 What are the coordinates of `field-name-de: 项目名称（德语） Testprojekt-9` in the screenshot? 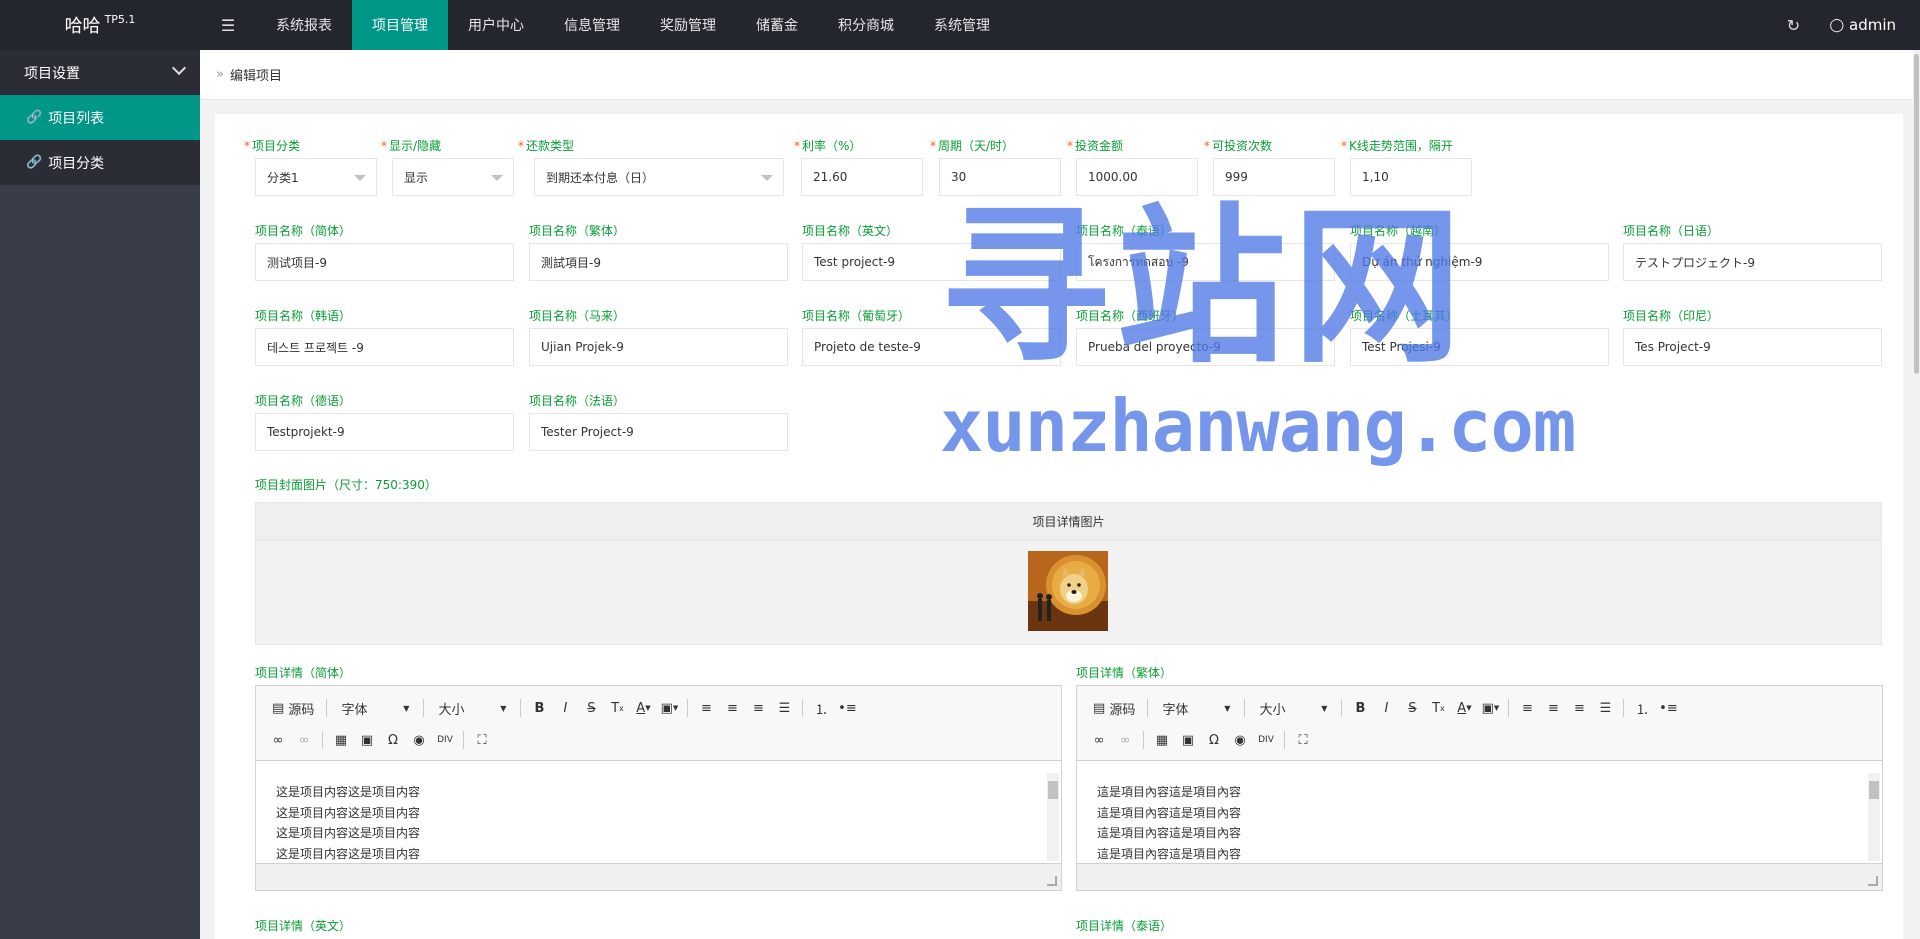 It's located at (384, 421).